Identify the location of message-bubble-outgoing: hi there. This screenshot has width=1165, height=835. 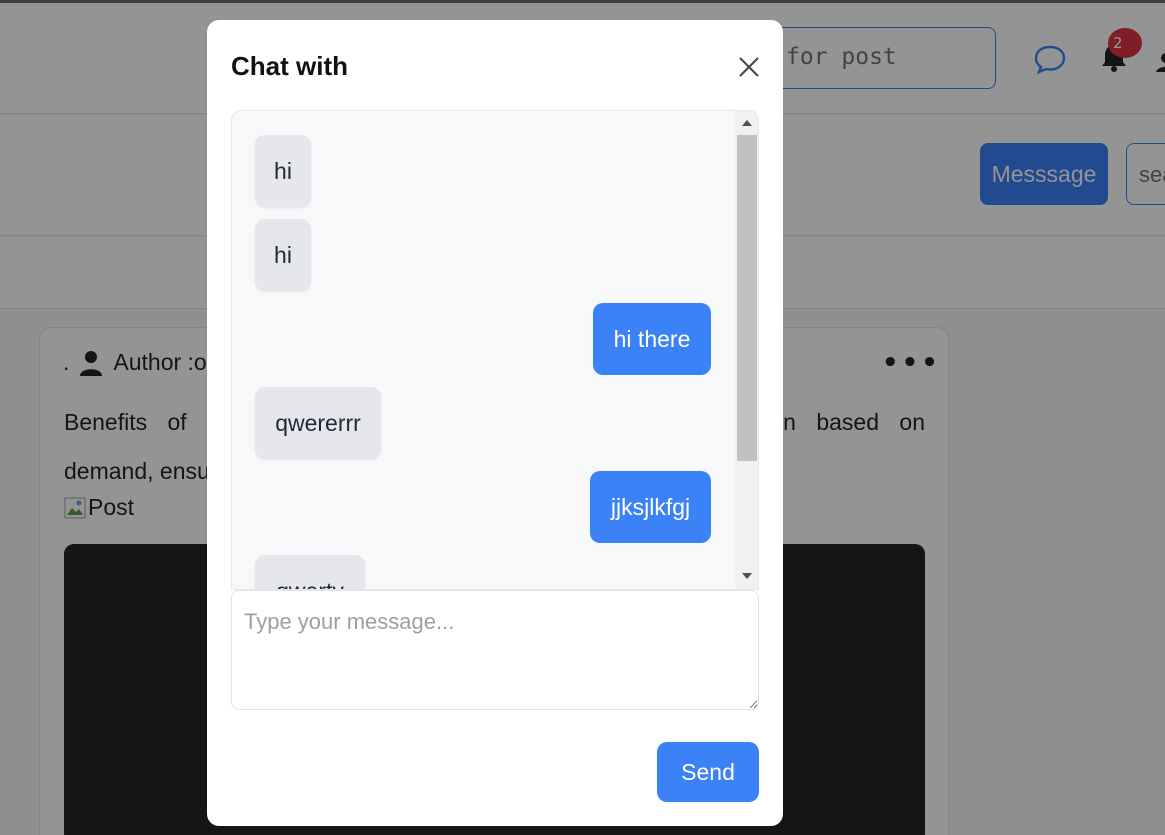
(652, 339).